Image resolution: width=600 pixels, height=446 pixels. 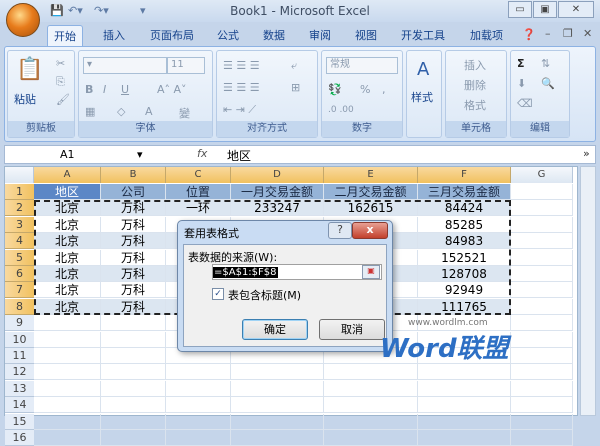 What do you see at coordinates (464, 290) in the screenshot?
I see `cell-F7: 92949` at bounding box center [464, 290].